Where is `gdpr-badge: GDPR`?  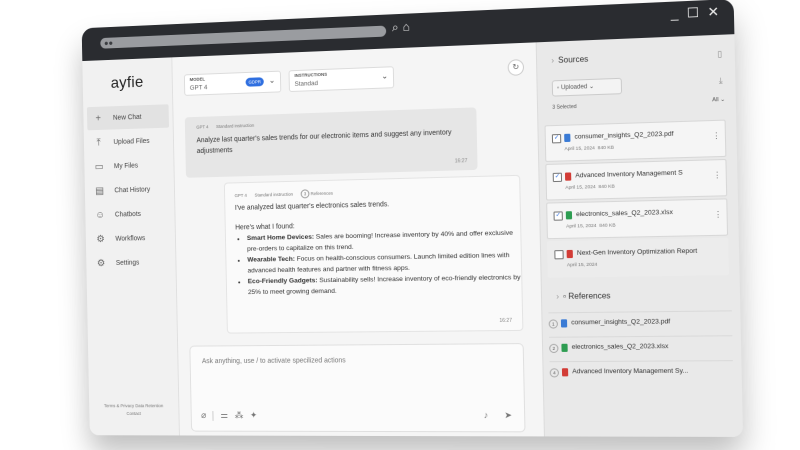 gdpr-badge: GDPR is located at coordinates (255, 82).